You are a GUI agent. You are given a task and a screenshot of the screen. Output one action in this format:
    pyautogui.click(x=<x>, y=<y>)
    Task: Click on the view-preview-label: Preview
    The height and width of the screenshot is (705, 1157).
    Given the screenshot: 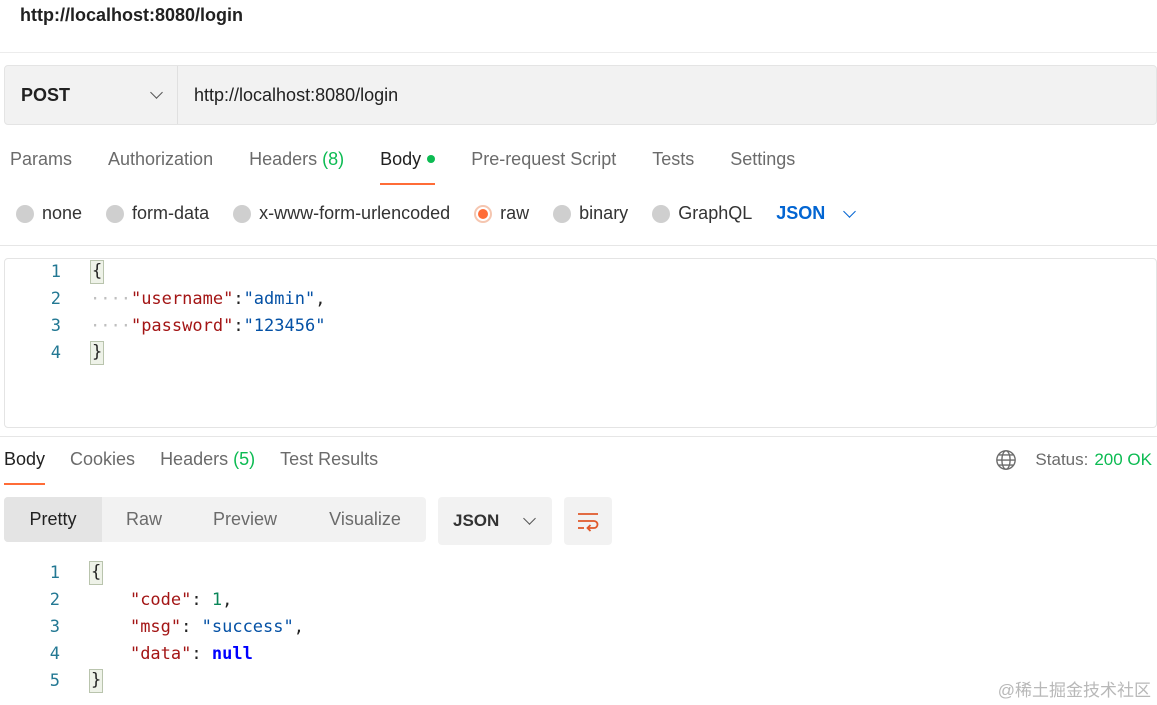 What is the action you would take?
    pyautogui.click(x=245, y=519)
    